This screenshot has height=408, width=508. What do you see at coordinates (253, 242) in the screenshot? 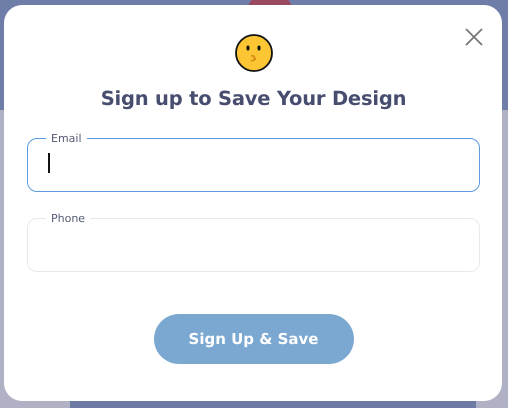
I see `input-field: Phone` at bounding box center [253, 242].